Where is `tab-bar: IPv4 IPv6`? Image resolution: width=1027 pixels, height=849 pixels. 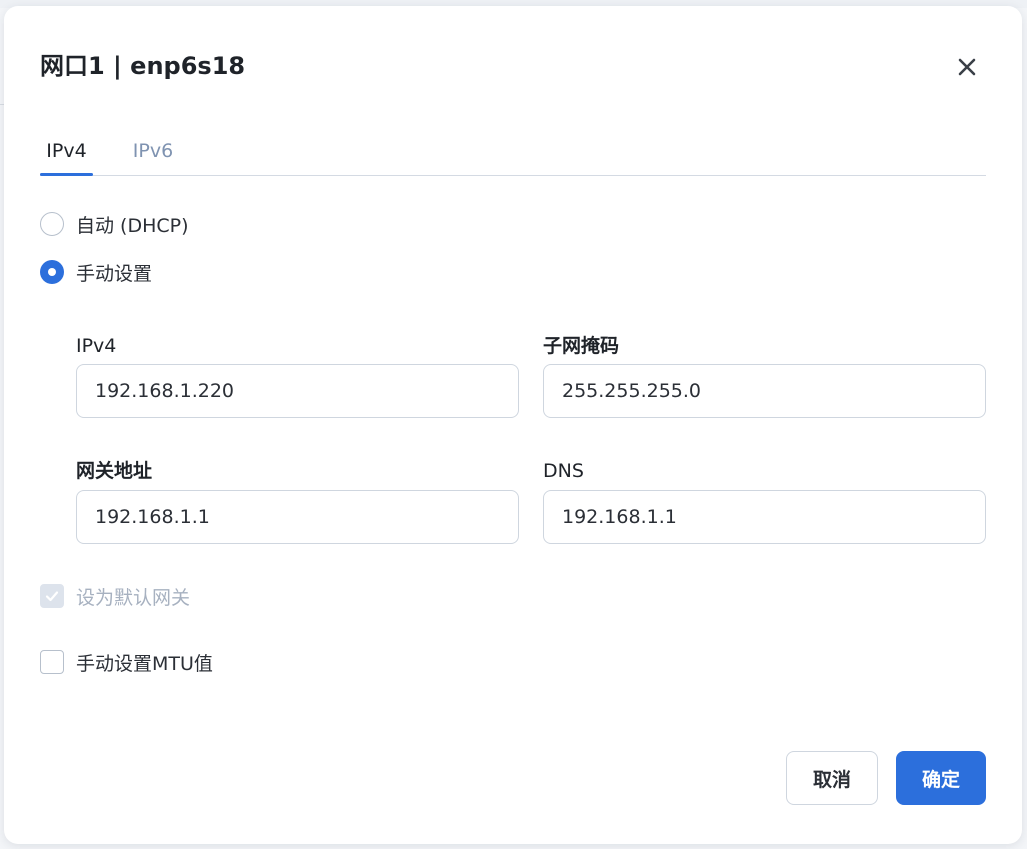 tab-bar: IPv4 IPv6 is located at coordinates (513, 153).